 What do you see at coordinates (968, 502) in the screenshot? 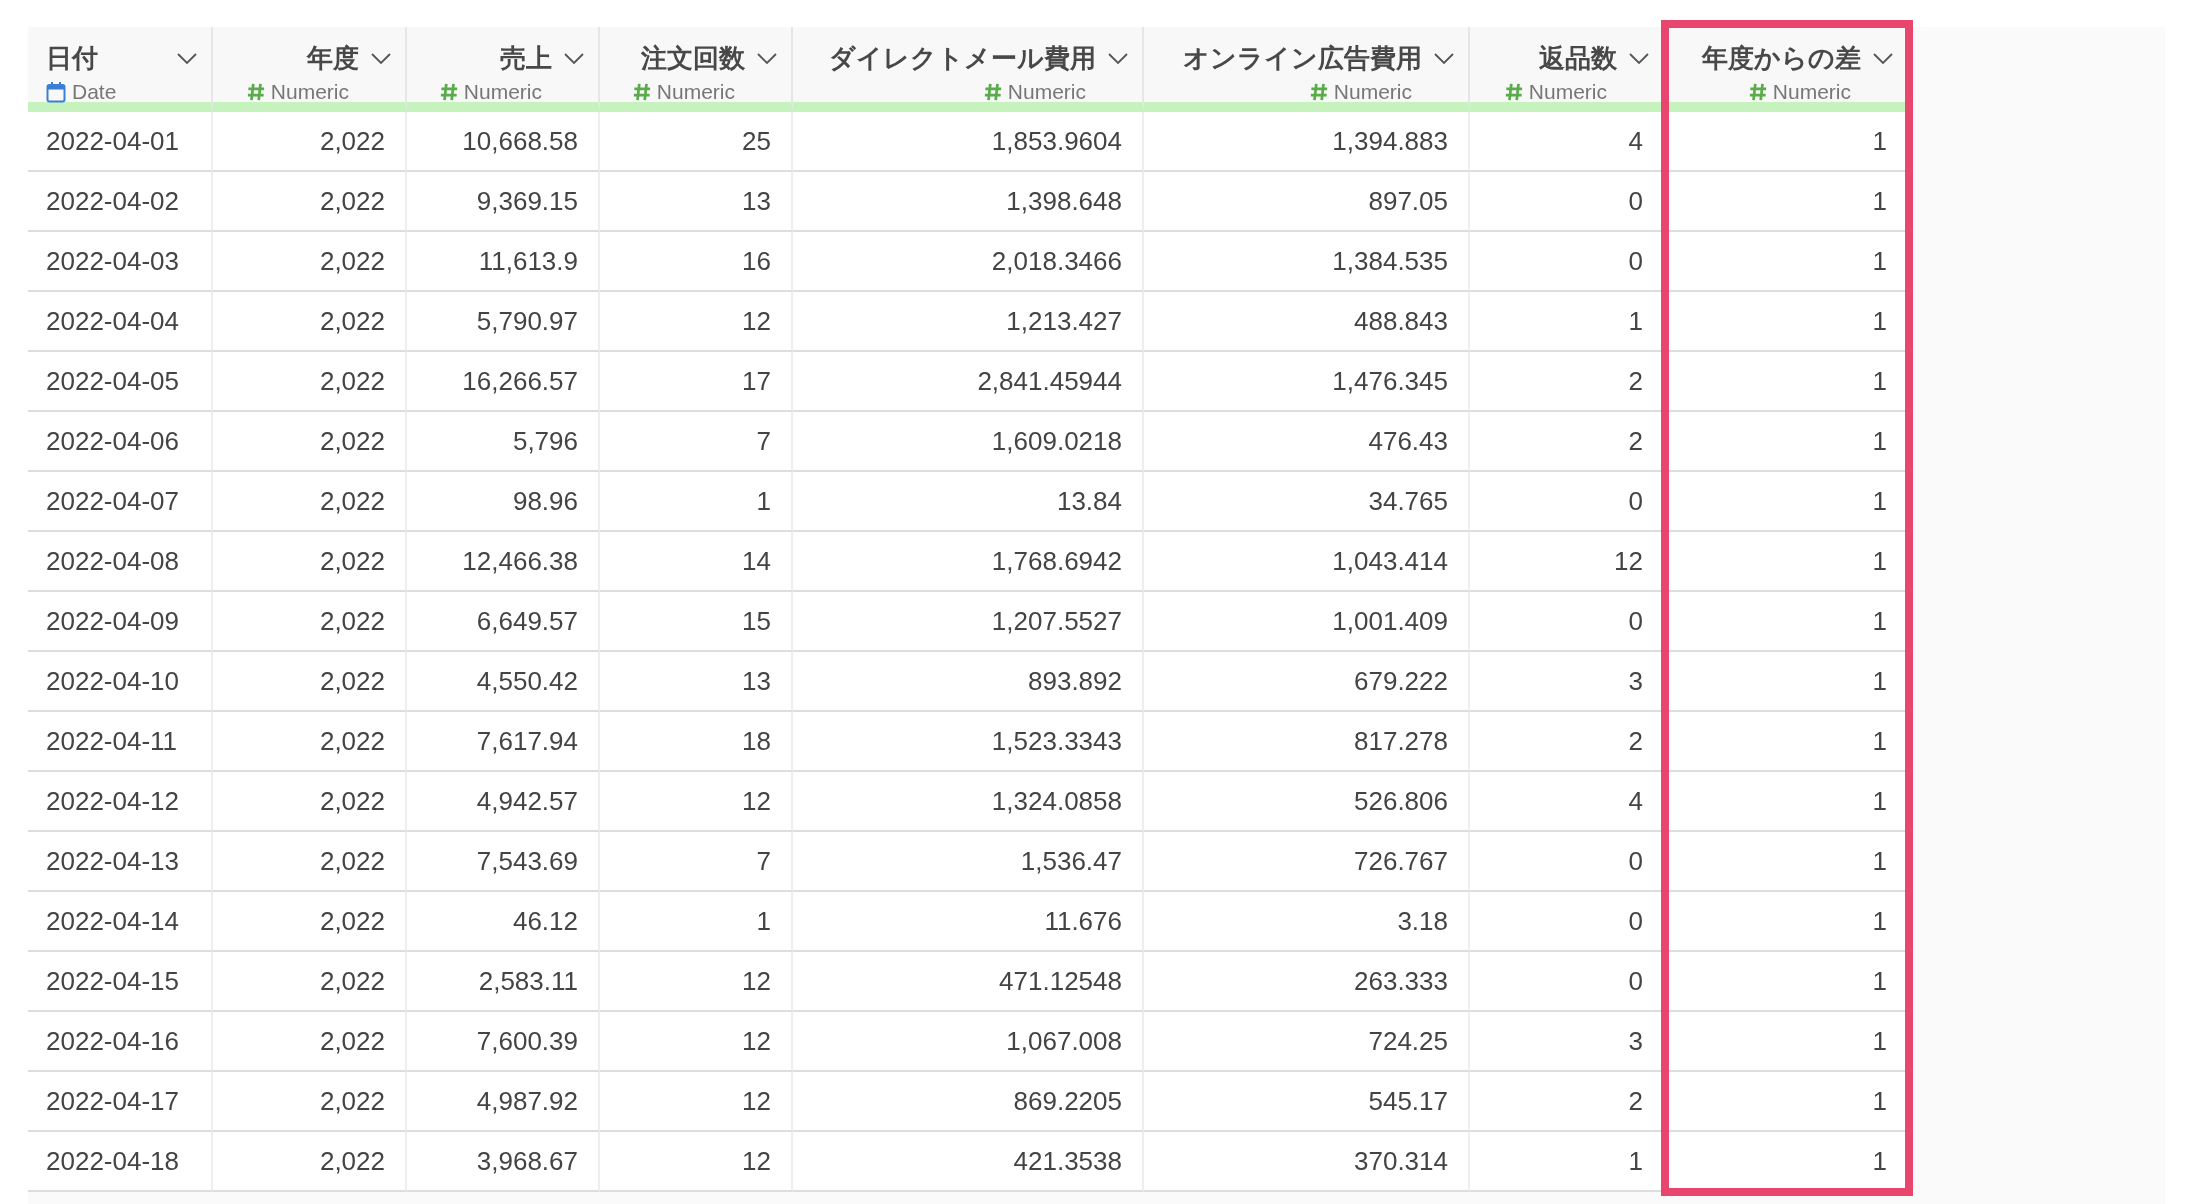
I see `table-cell: 13.84` at bounding box center [968, 502].